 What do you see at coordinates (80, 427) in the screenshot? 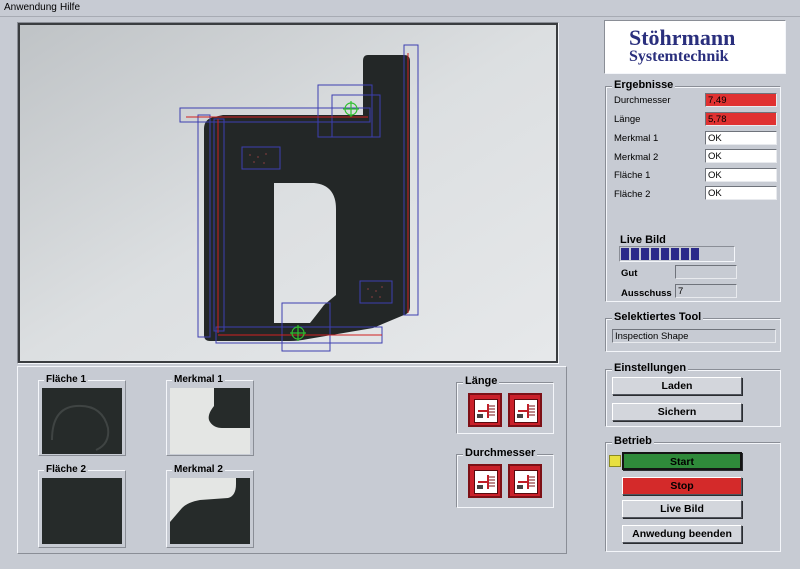
I see `thumb-flaeche1-image` at bounding box center [80, 427].